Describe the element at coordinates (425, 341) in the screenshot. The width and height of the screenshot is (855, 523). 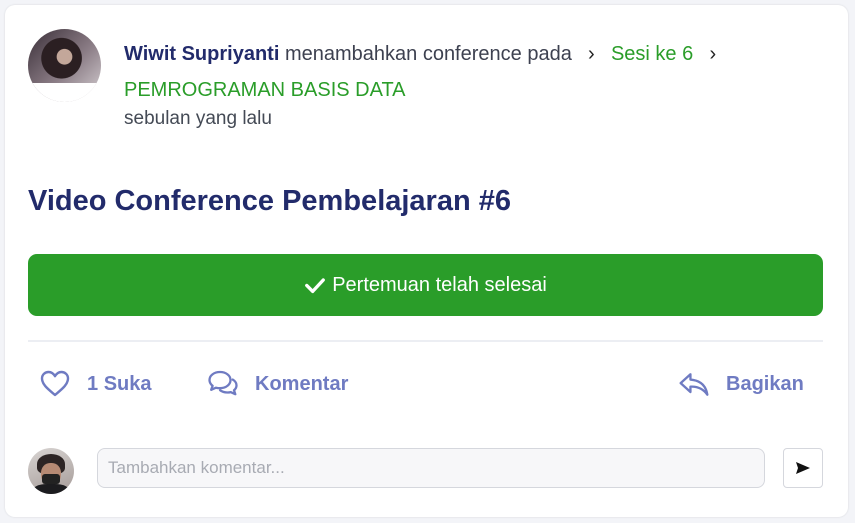
I see `divider` at that location.